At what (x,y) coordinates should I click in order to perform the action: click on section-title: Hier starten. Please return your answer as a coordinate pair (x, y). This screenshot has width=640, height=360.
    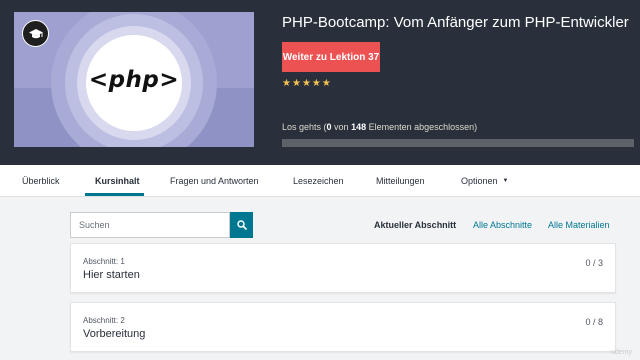
    Looking at the image, I should click on (111, 275).